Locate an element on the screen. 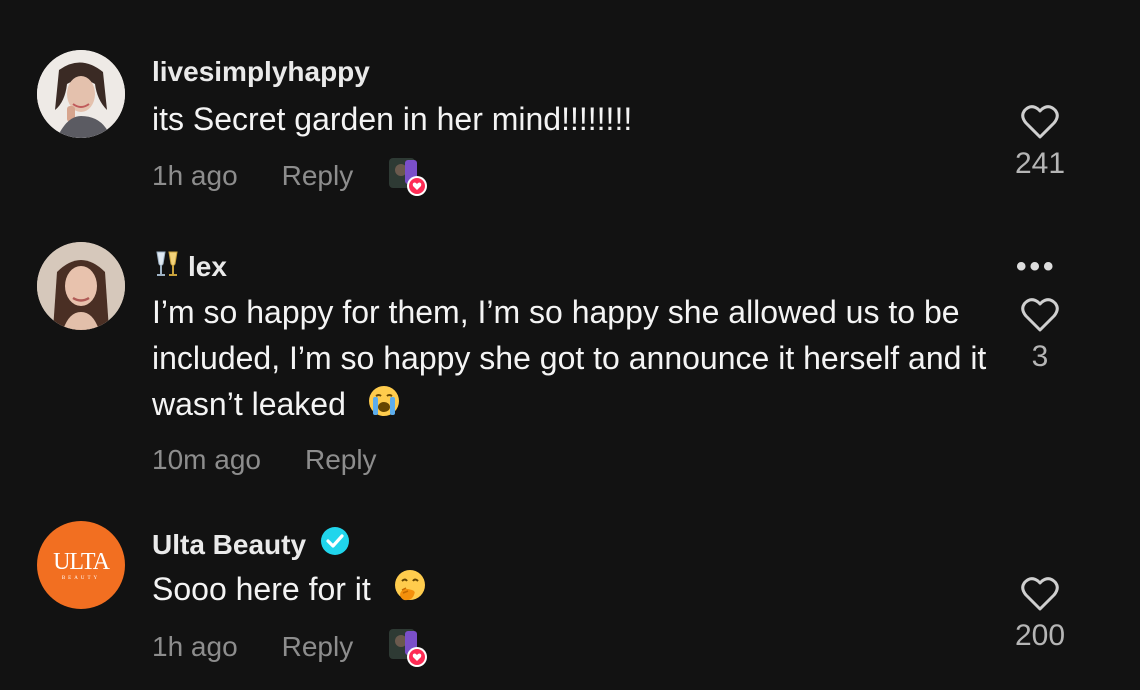 This screenshot has height=690, width=1140. username-text: livesimplyhappy is located at coordinates (261, 72).